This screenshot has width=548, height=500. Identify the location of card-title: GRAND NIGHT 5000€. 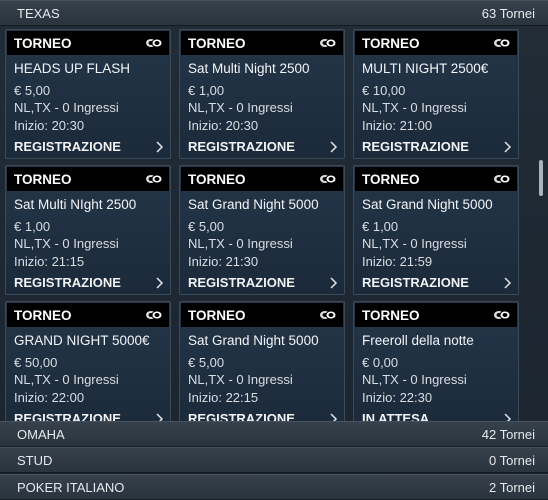
(82, 340).